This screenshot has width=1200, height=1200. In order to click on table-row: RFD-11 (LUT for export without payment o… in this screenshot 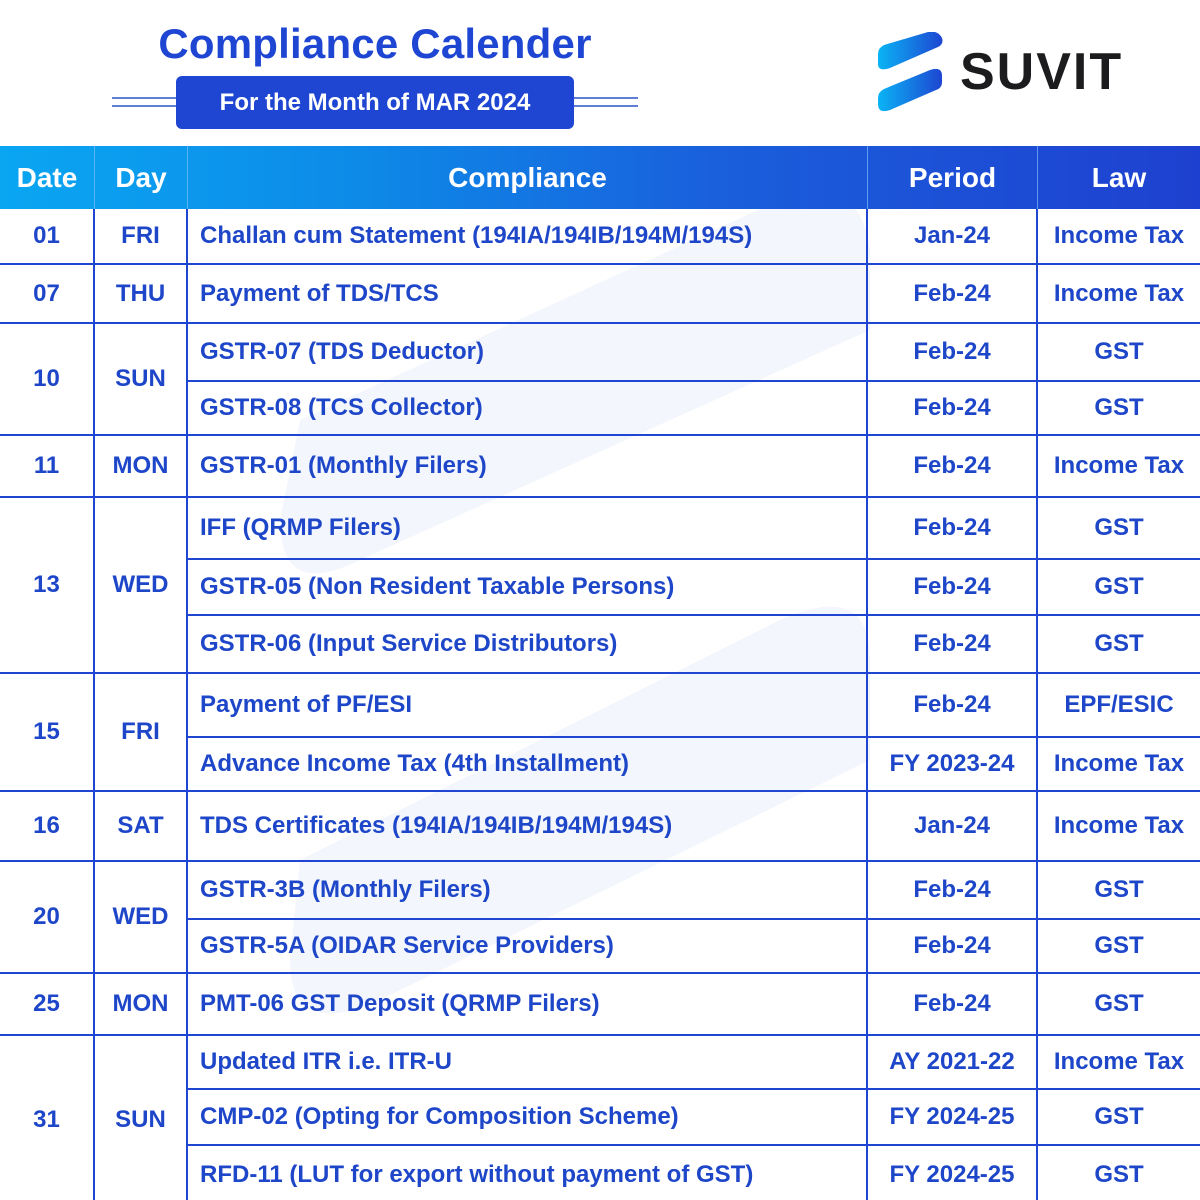, I will do `click(694, 1173)`.